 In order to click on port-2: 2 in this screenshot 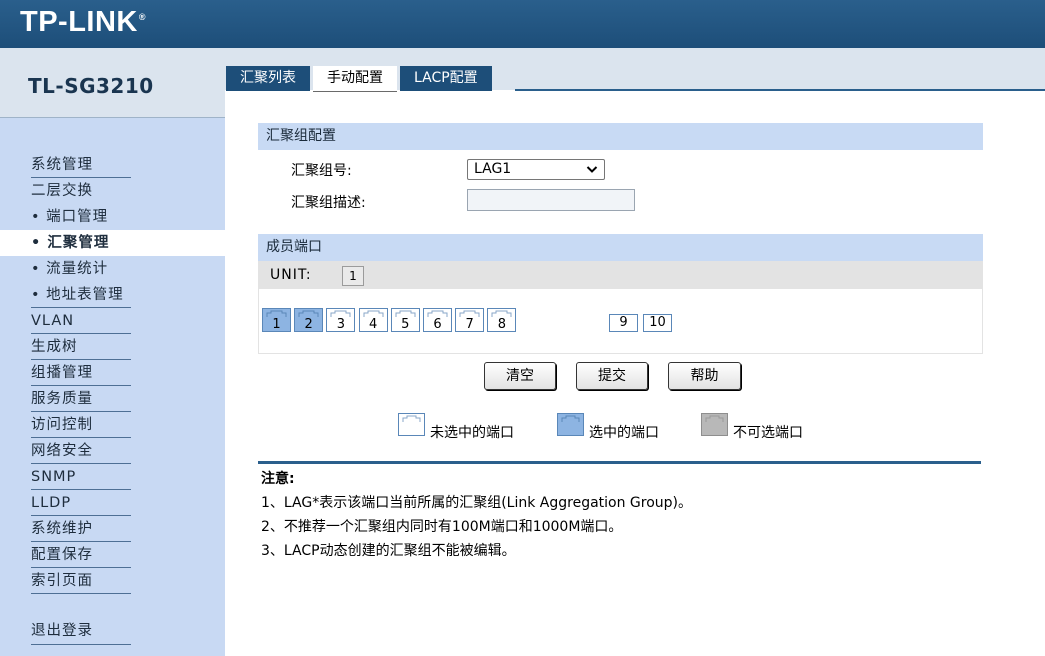, I will do `click(309, 320)`.